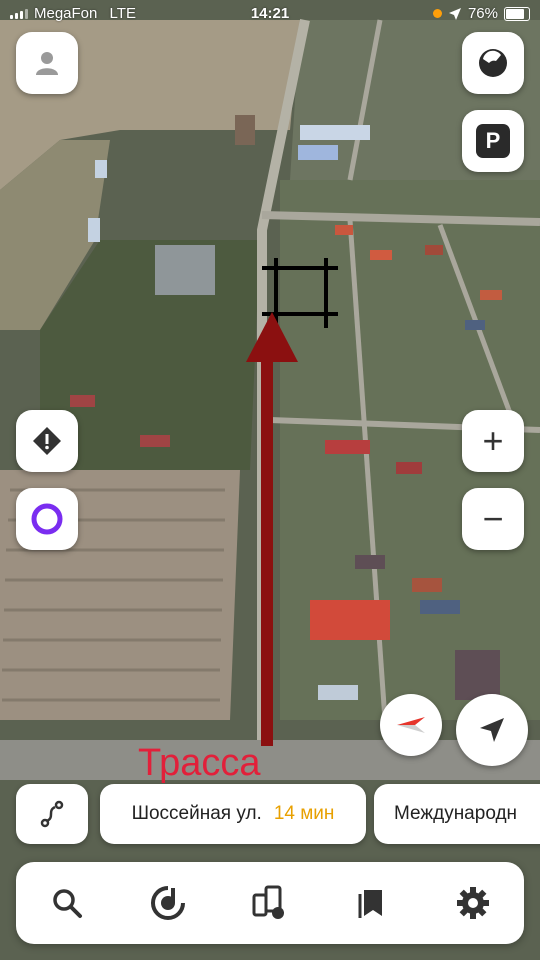  I want to click on battery-icon, so click(517, 13).